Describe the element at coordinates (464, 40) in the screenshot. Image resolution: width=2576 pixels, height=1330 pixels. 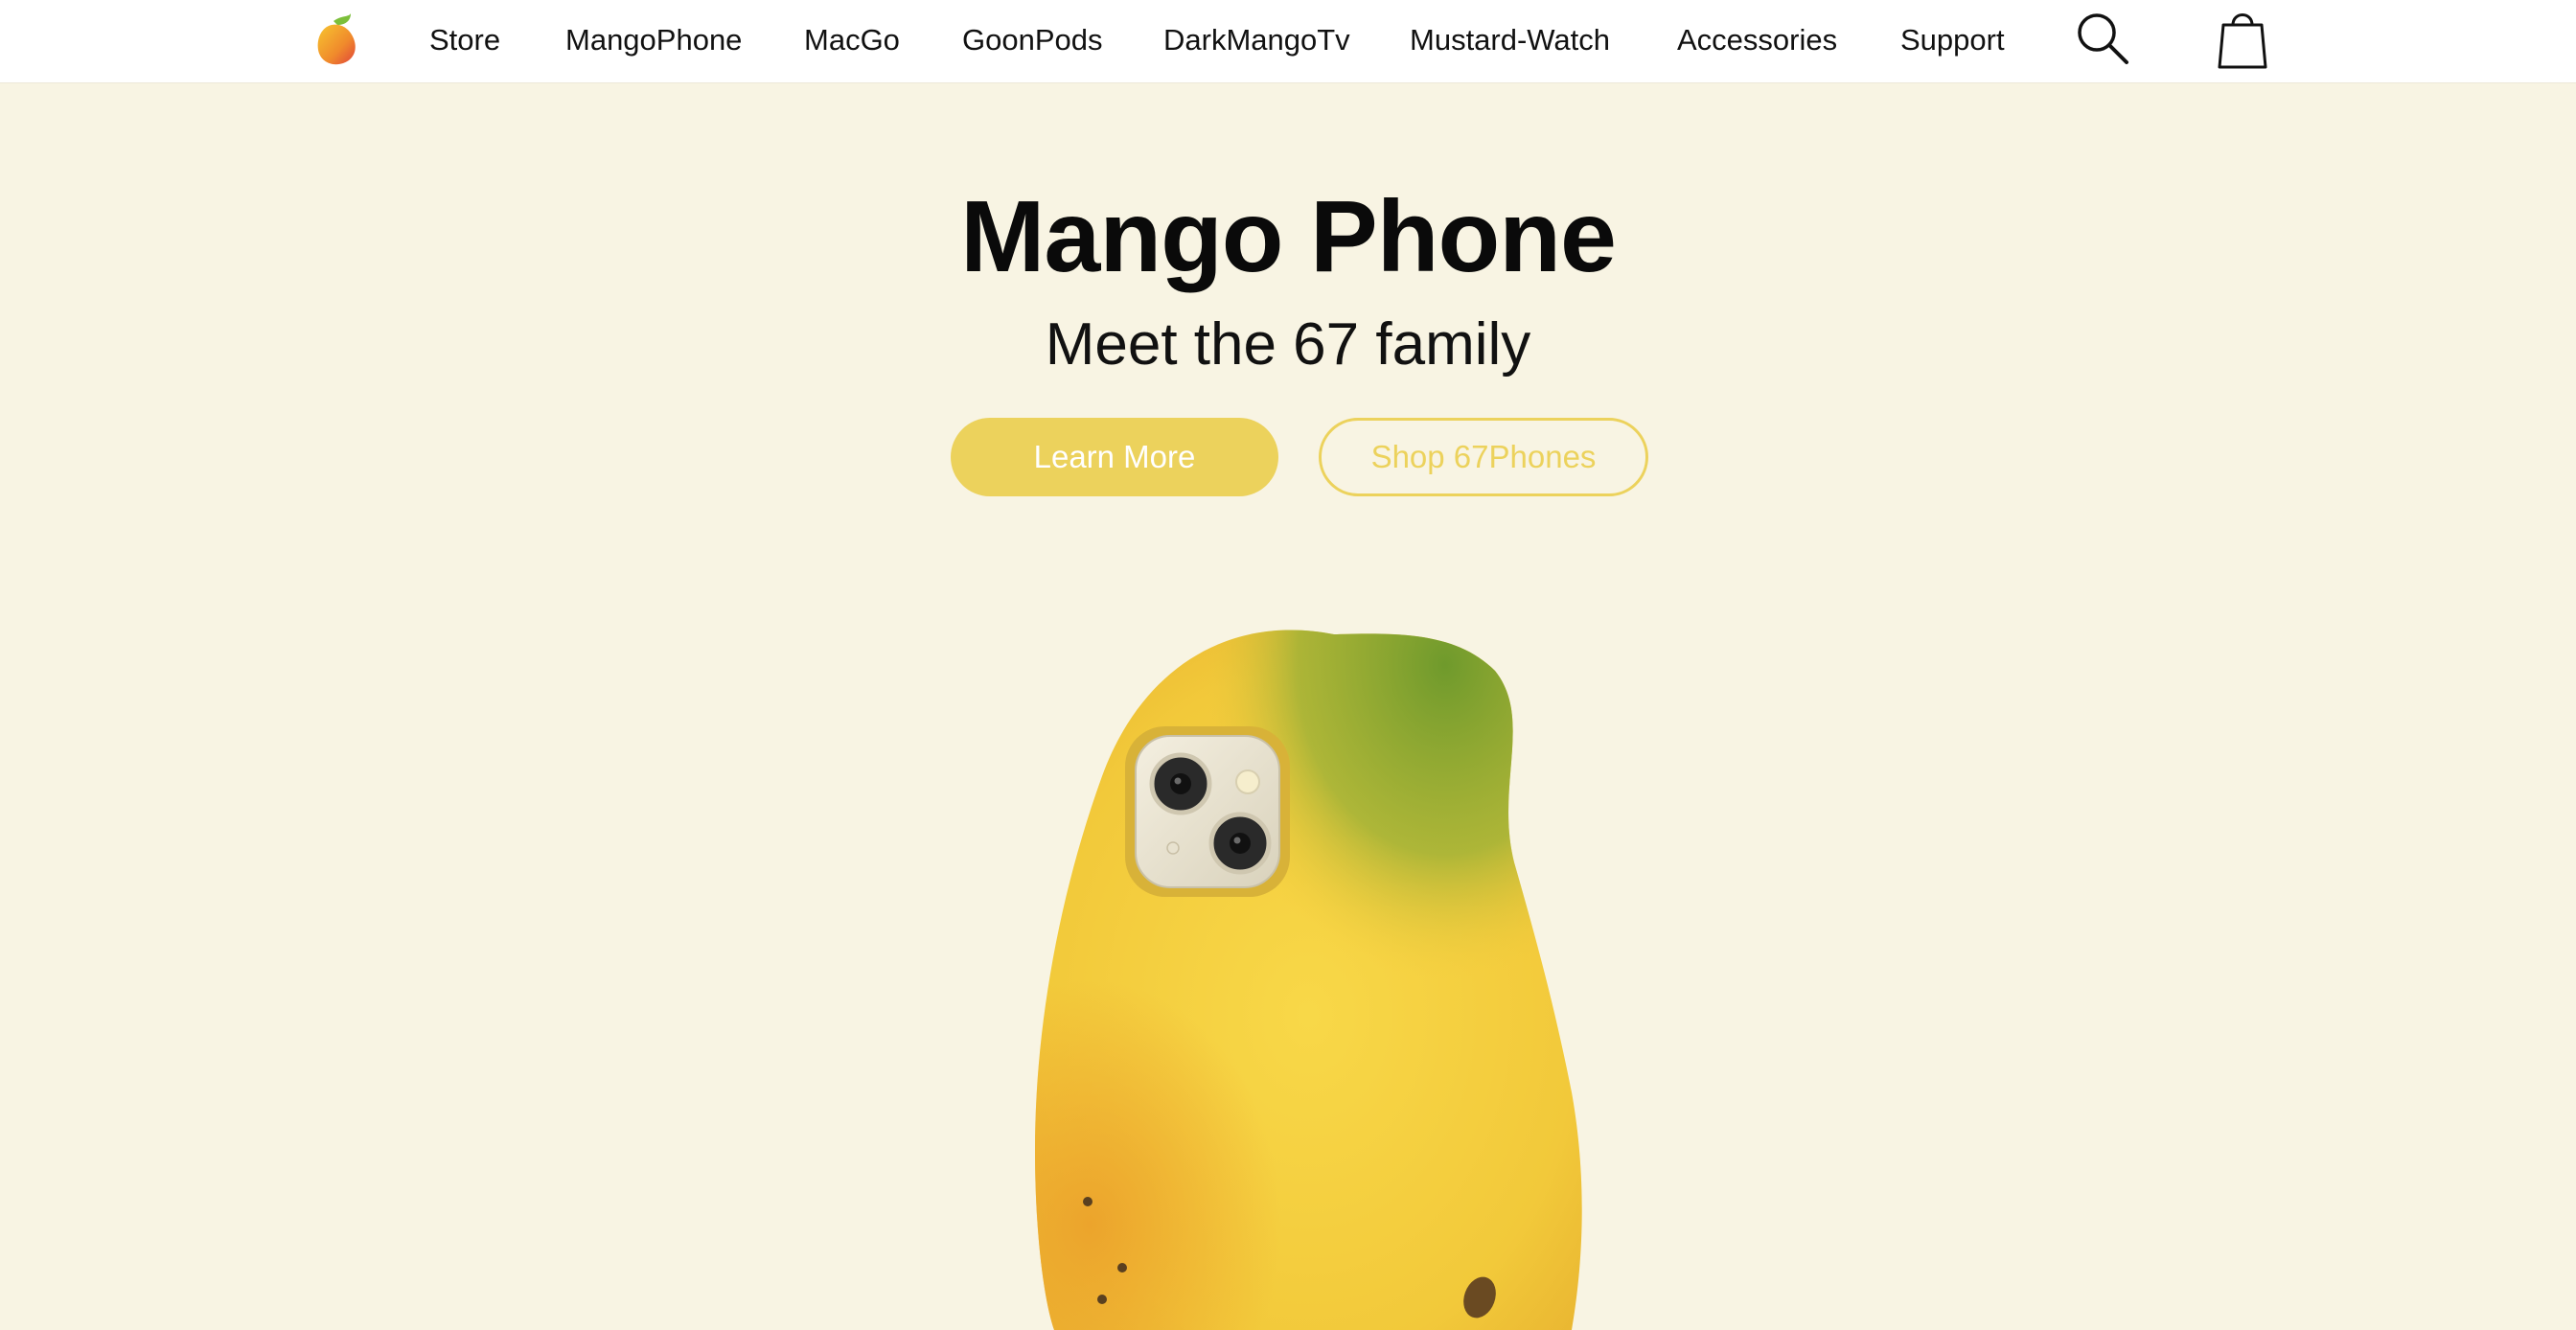
I see `nav-link-store: Store` at that location.